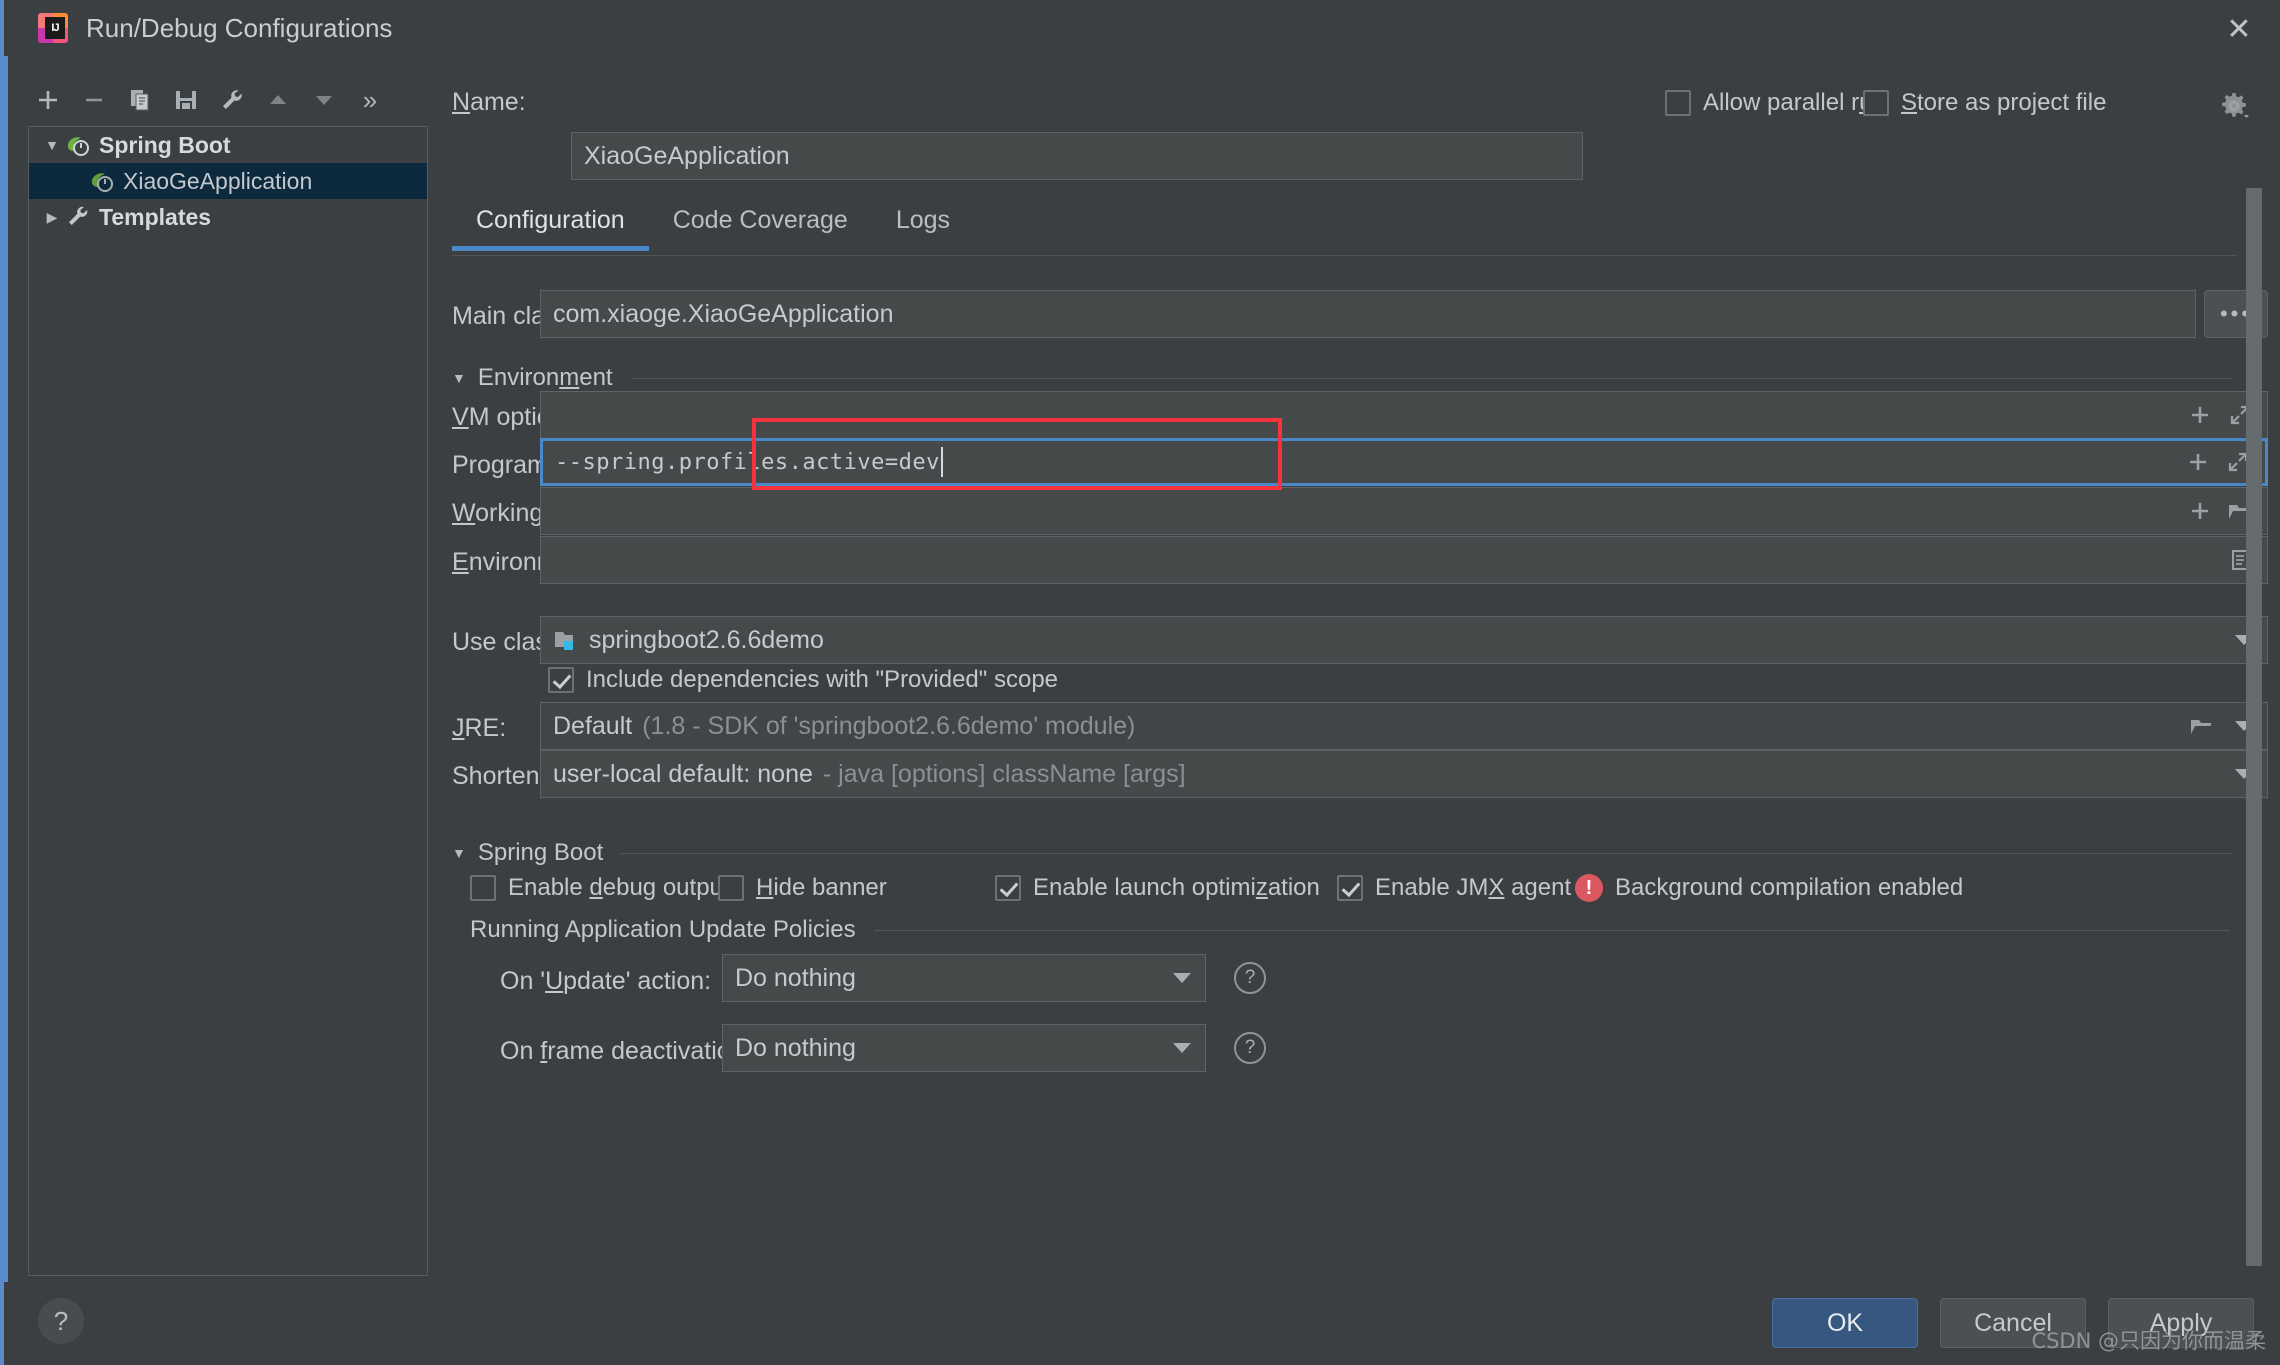 The height and width of the screenshot is (1365, 2280). What do you see at coordinates (606, 981) in the screenshot?
I see `on-update-action-label: On 'Update' action:` at bounding box center [606, 981].